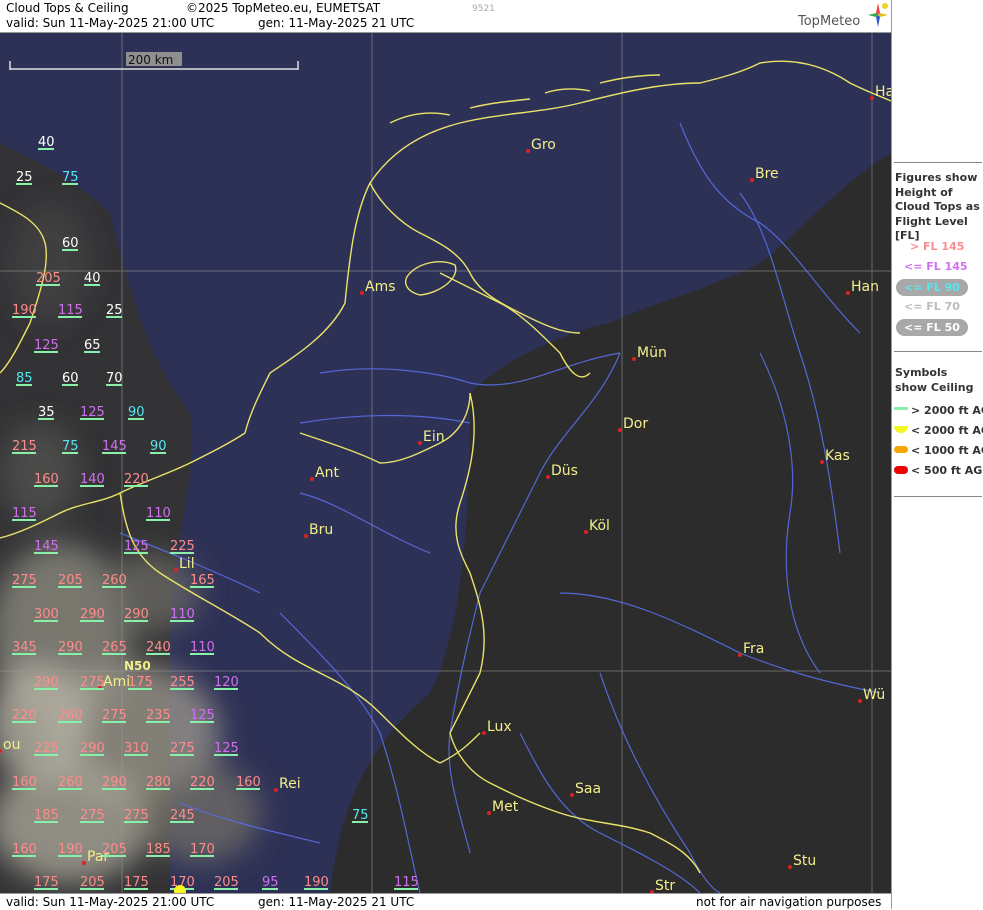 The width and height of the screenshot is (983, 910). What do you see at coordinates (136, 748) in the screenshot?
I see `cloud-top-value: 310` at bounding box center [136, 748].